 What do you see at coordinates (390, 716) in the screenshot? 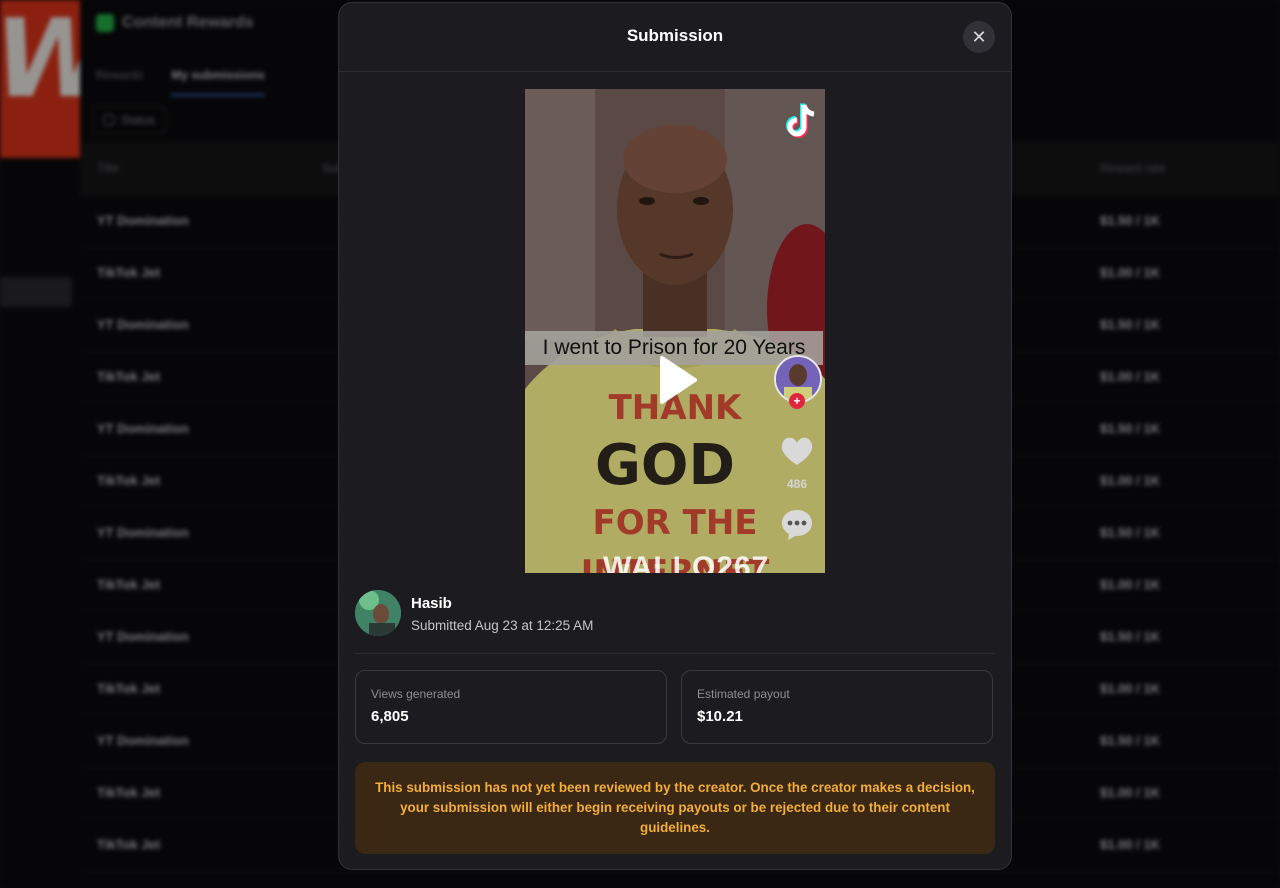
I see `views-generated-value: 6,805` at bounding box center [390, 716].